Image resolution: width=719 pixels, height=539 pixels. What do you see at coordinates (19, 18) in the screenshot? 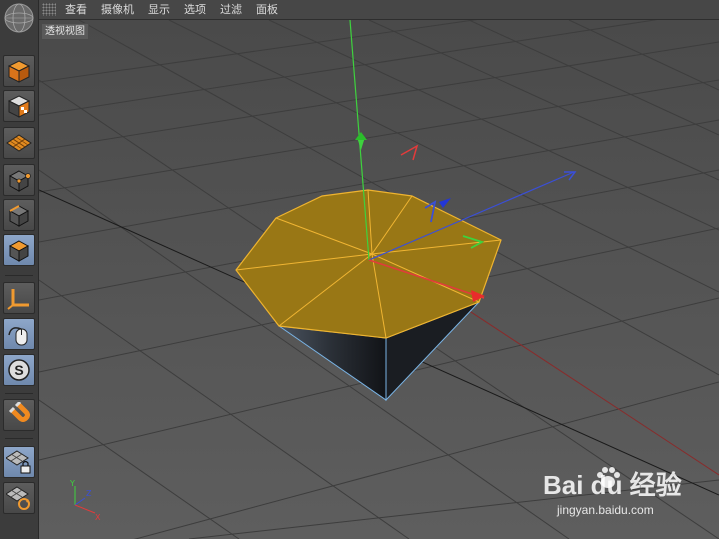
I see `cinema4d-logo-icon` at bounding box center [19, 18].